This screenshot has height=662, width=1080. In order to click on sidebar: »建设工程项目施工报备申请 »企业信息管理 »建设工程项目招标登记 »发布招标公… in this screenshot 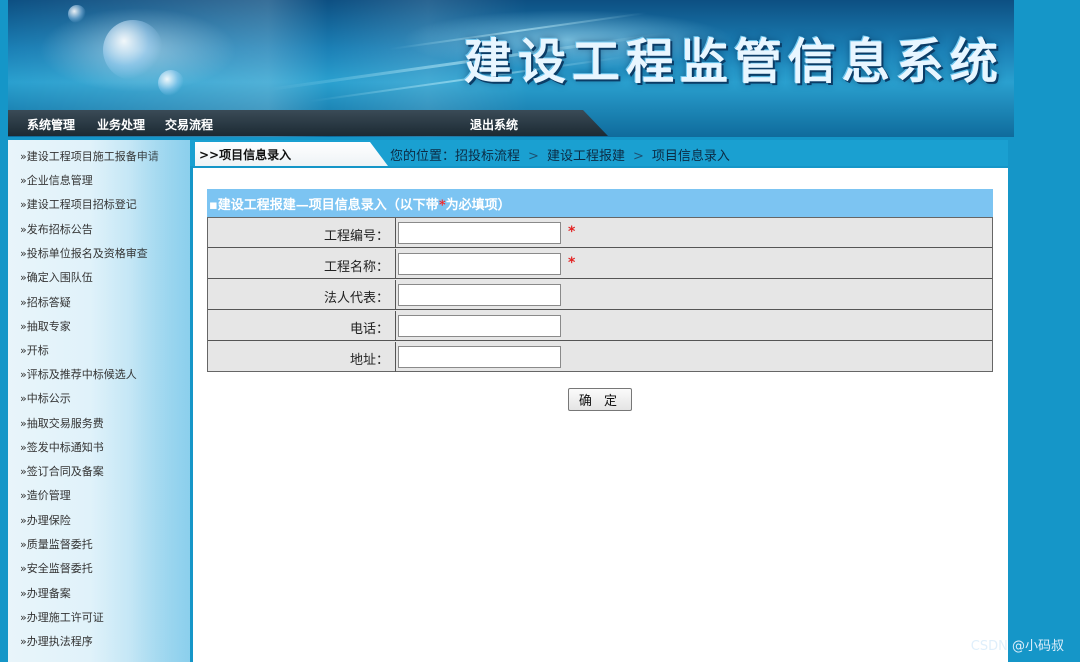, I will do `click(99, 401)`.